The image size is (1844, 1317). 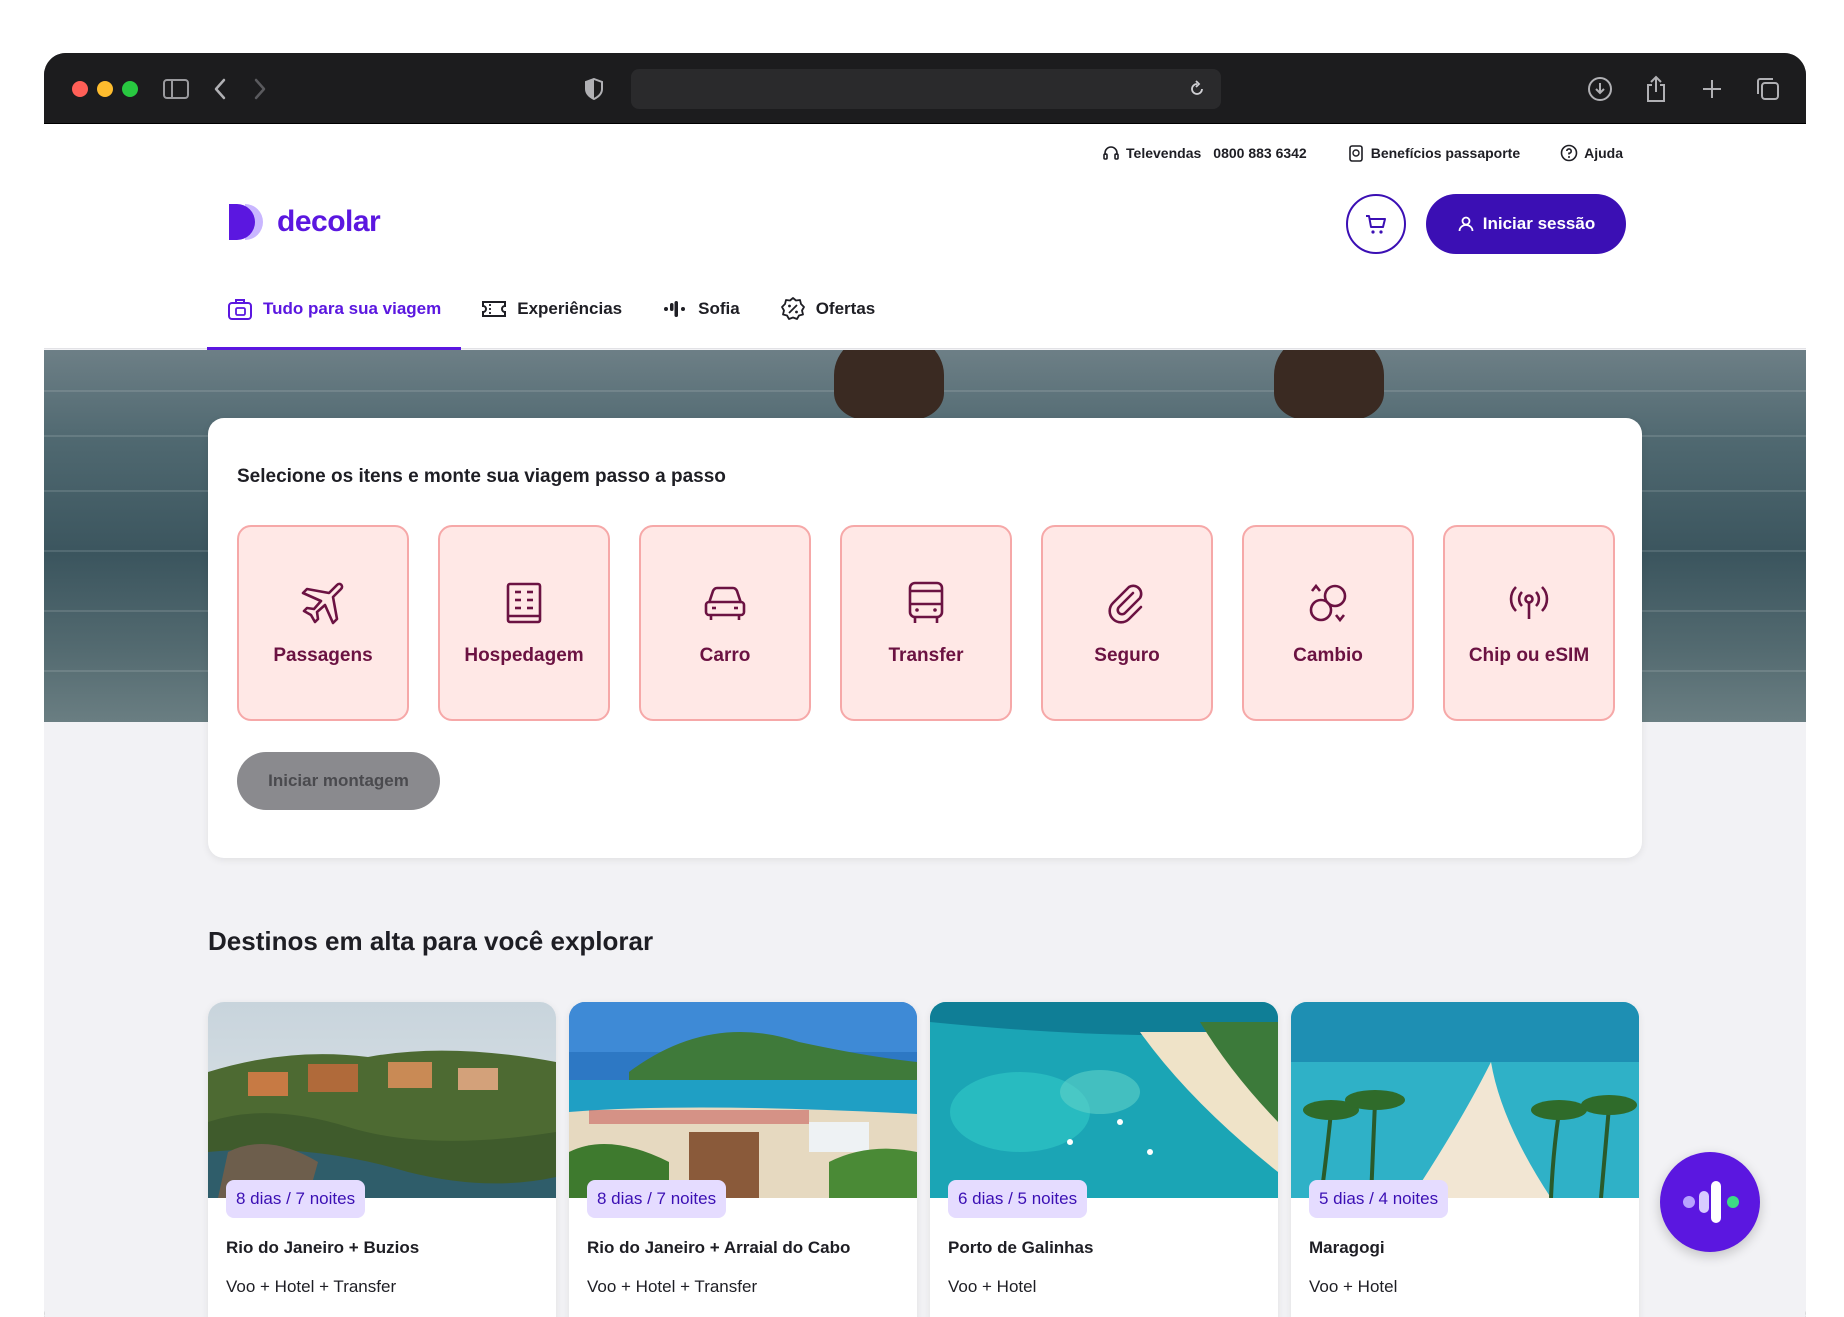 I want to click on address-bar, so click(x=926, y=89).